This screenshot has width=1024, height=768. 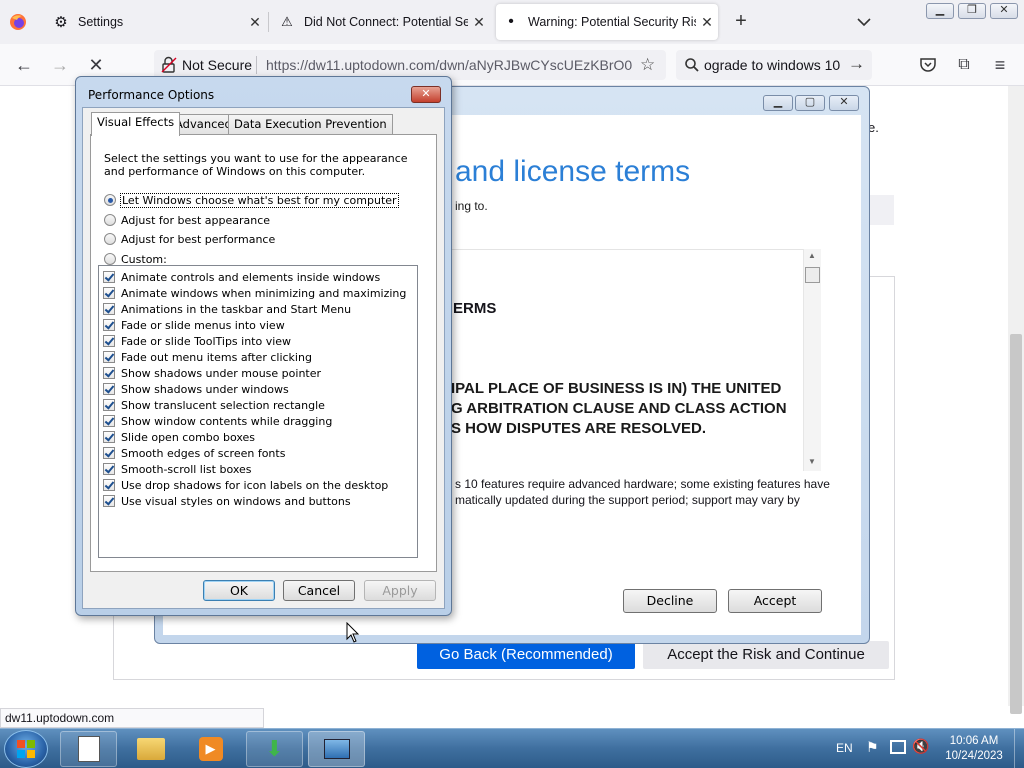 I want to click on scroll-down-icon: ▼, so click(x=812, y=461).